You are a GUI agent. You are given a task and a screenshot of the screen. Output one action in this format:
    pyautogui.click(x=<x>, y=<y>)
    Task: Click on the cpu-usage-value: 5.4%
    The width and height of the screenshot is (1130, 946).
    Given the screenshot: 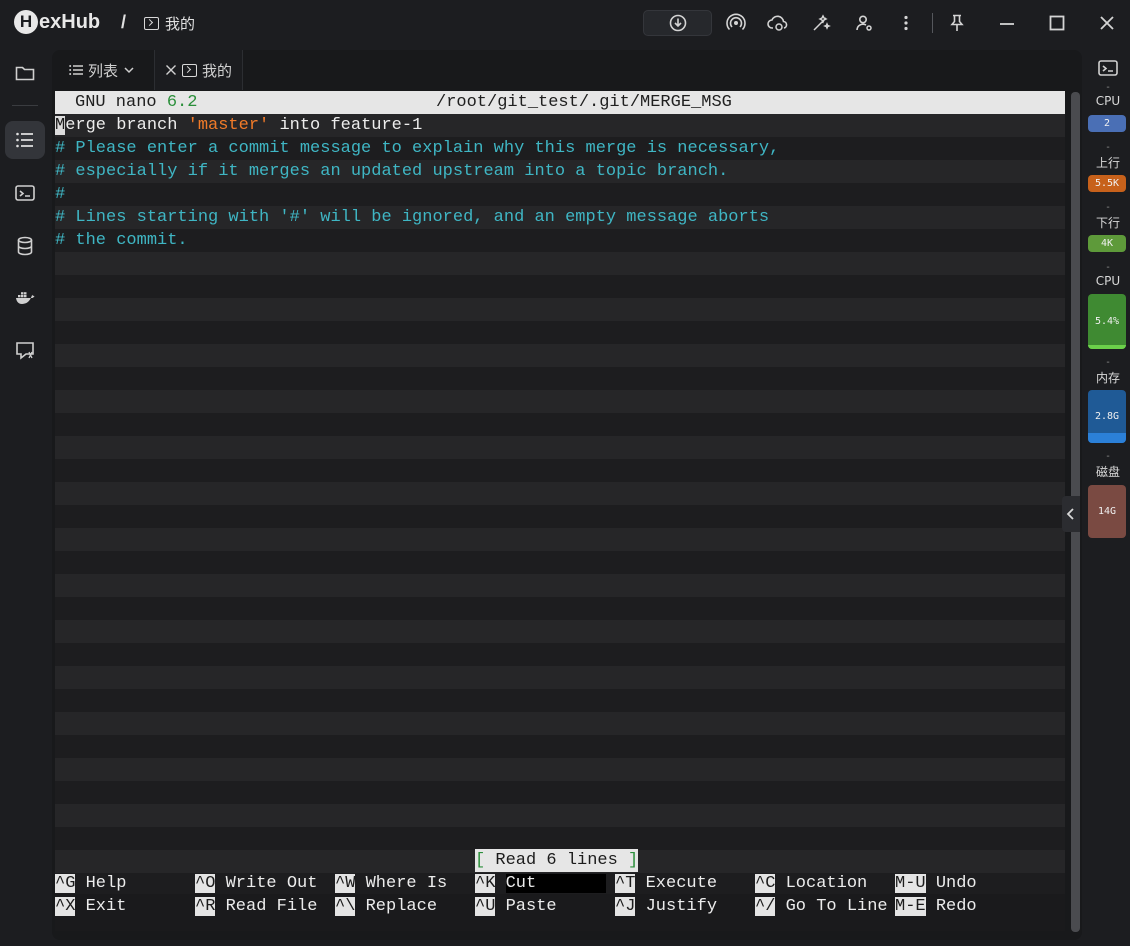 What is the action you would take?
    pyautogui.click(x=1107, y=321)
    